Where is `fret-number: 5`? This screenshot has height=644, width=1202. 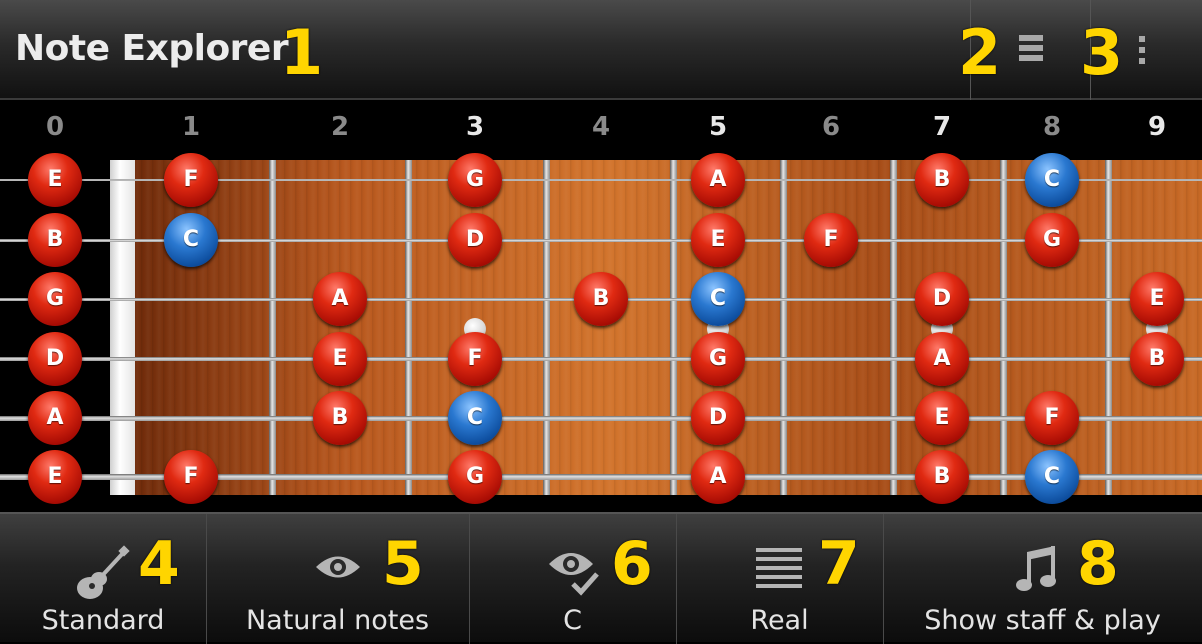
fret-number: 5 is located at coordinates (718, 127).